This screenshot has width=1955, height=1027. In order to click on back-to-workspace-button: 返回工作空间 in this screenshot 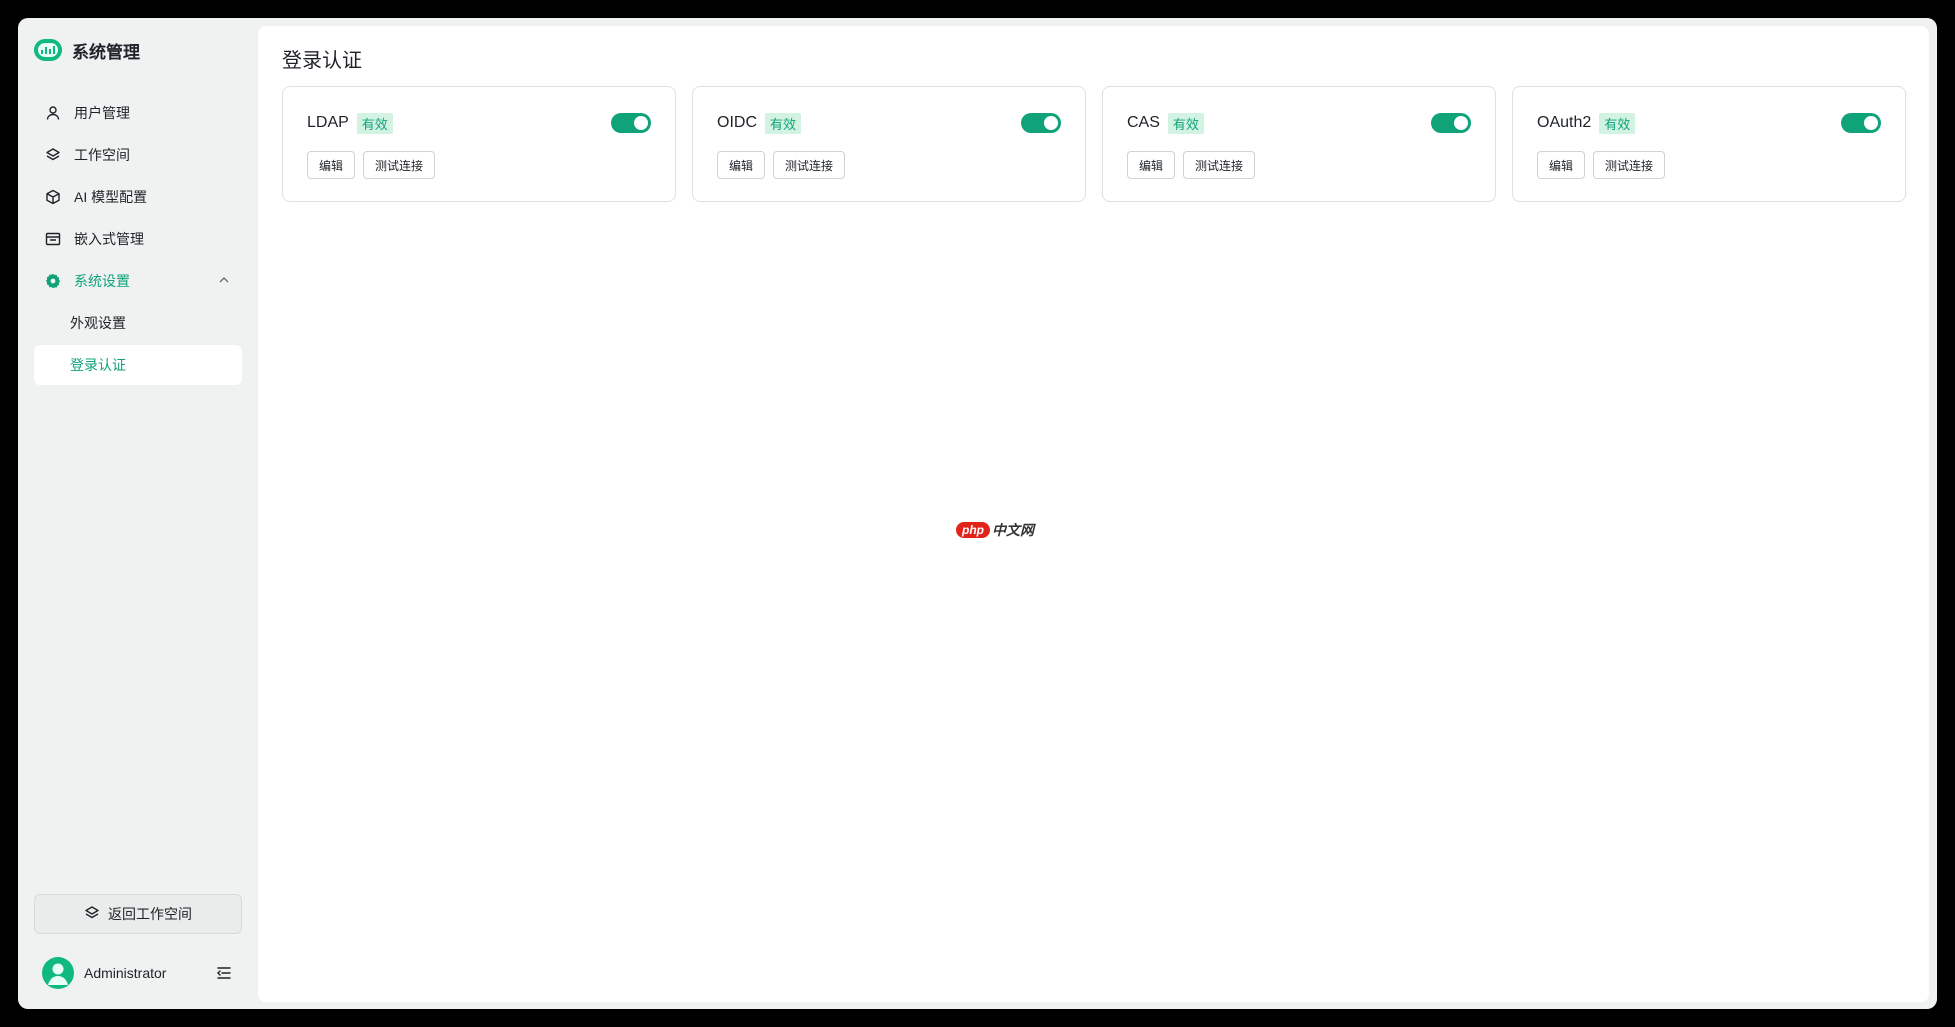, I will do `click(138, 914)`.